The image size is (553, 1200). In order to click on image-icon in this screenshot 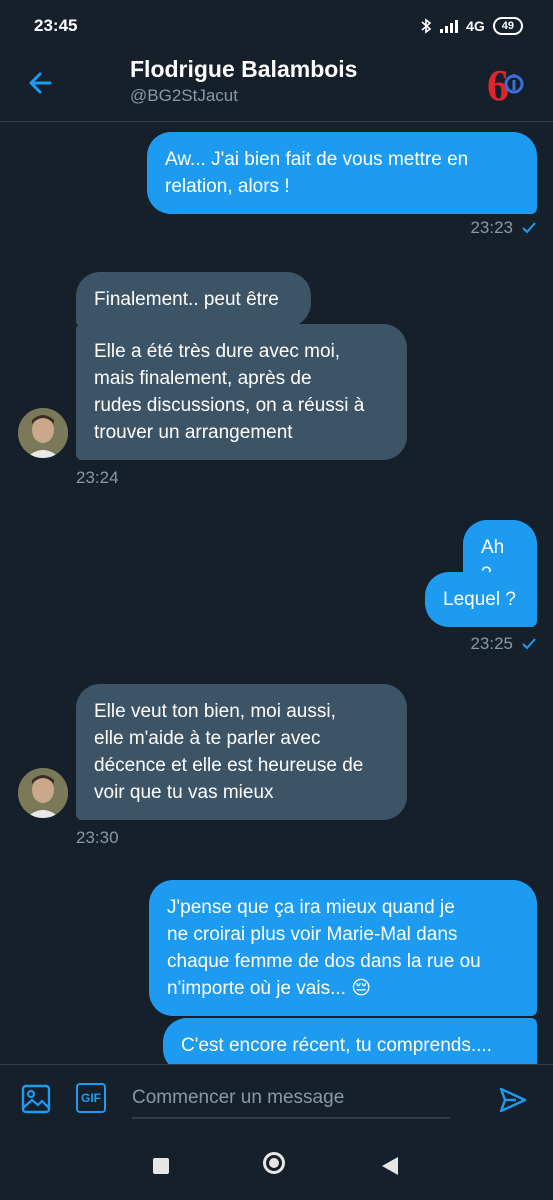, I will do `click(36, 1099)`.